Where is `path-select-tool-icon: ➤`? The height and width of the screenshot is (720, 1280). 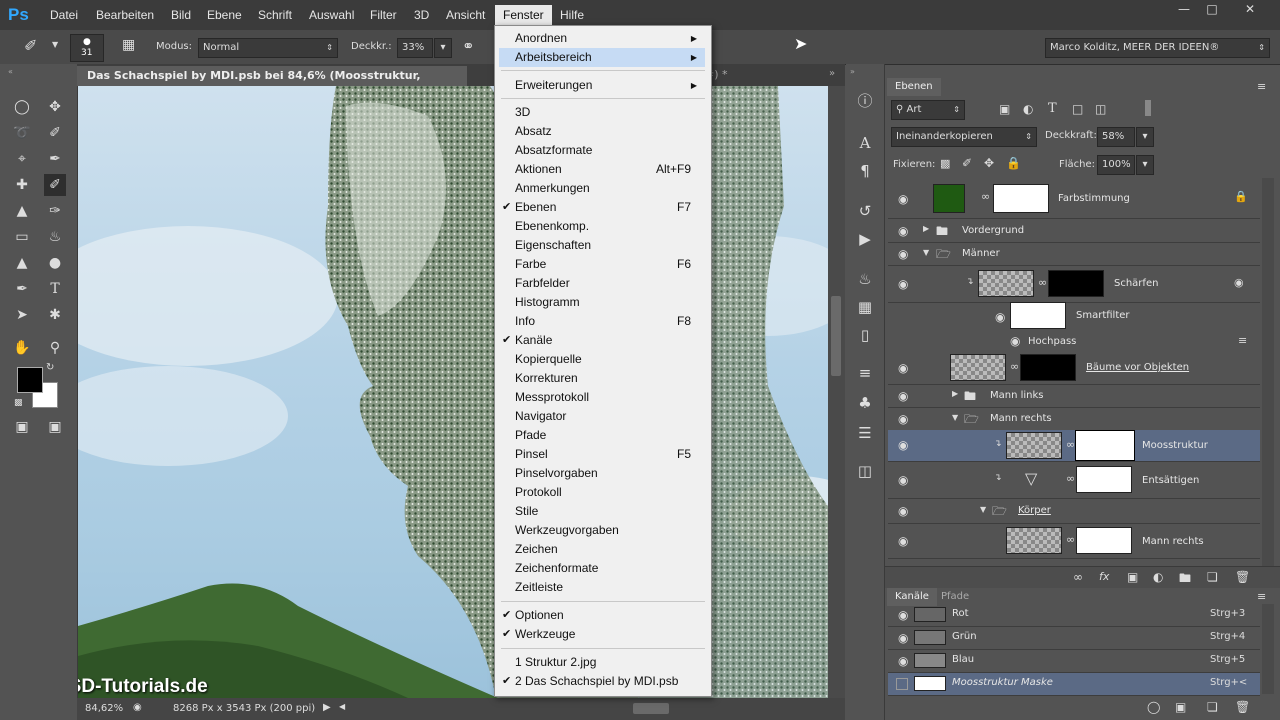
path-select-tool-icon: ➤ is located at coordinates (22, 315).